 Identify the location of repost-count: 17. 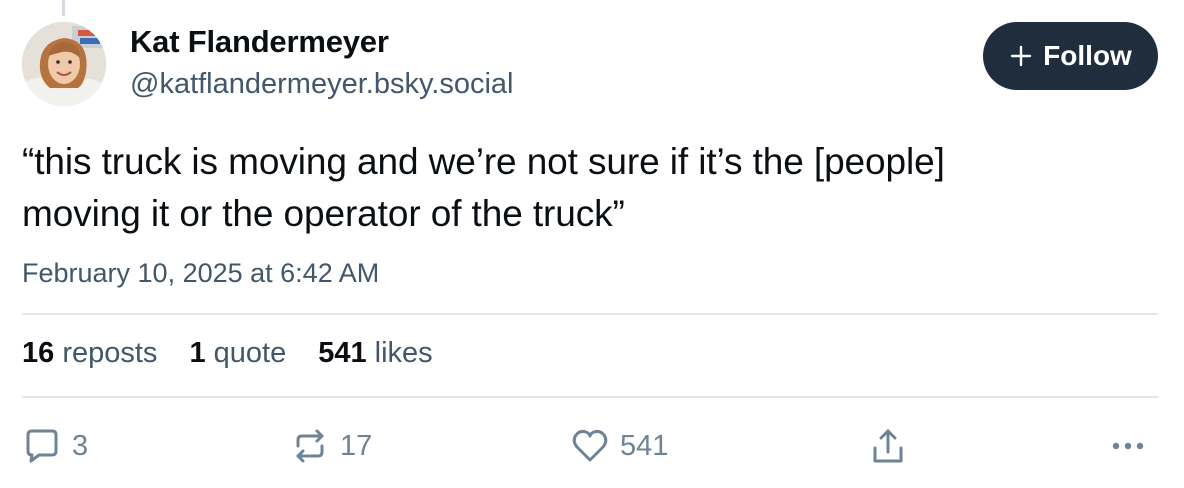
(356, 445).